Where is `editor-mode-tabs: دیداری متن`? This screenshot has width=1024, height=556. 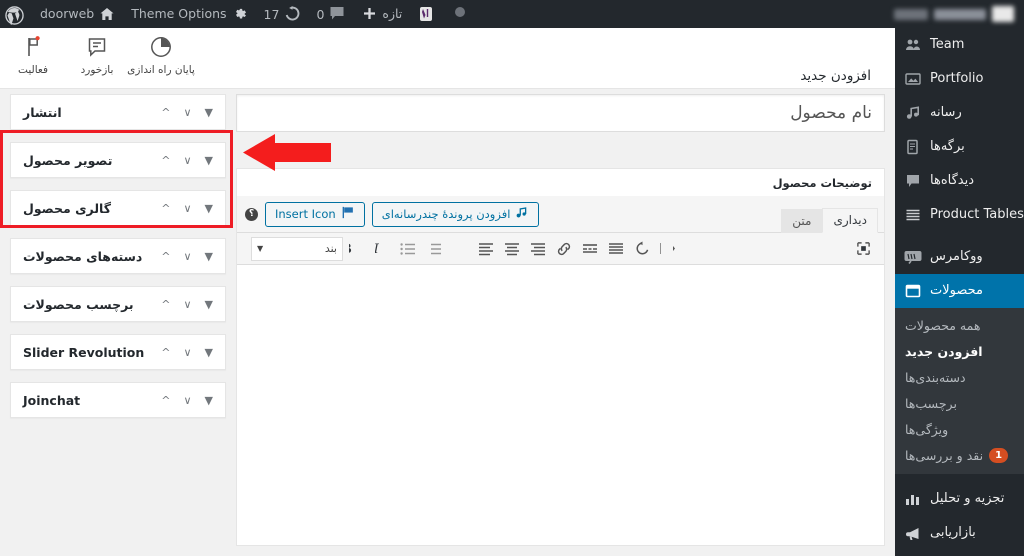 editor-mode-tabs: دیداری متن is located at coordinates (829, 214).